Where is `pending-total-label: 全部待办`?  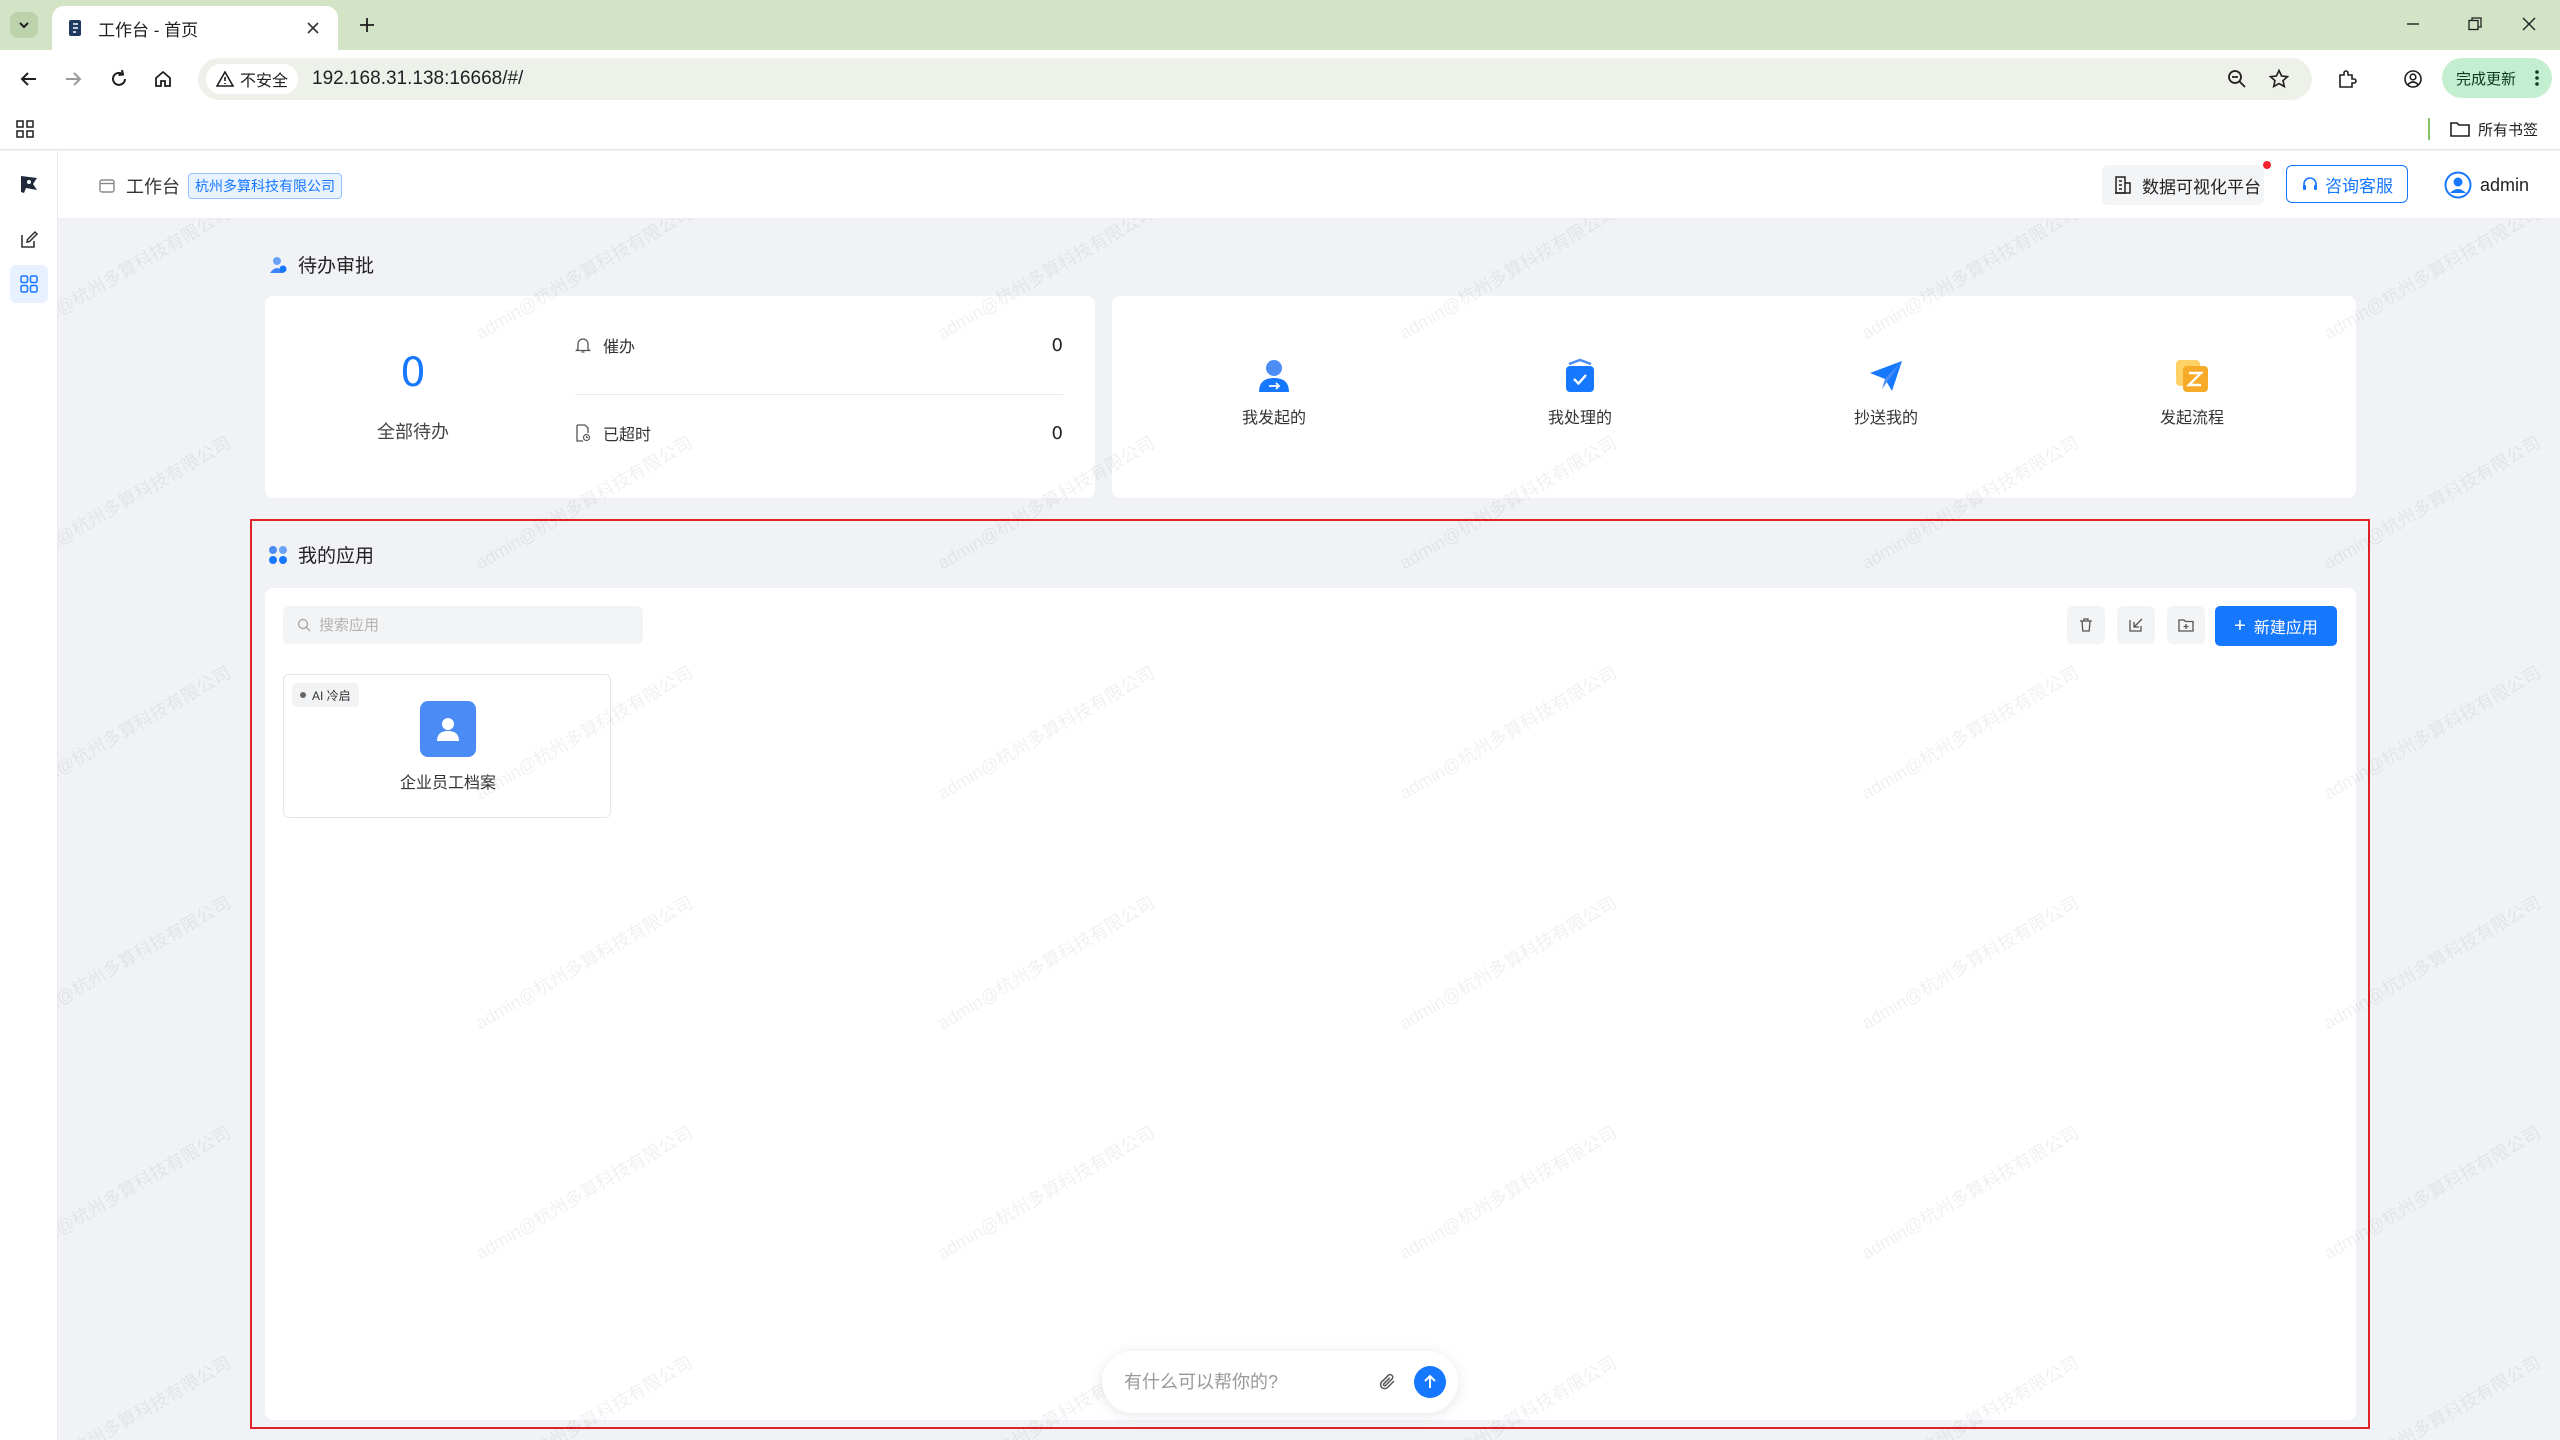
pending-total-label: 全部待办 is located at coordinates (413, 432).